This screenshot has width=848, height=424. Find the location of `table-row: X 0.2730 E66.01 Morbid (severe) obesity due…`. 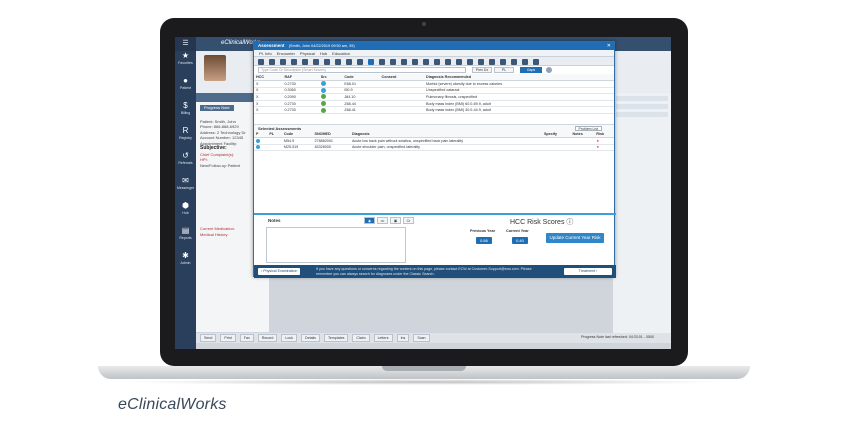

table-row: X 0.2730 E66.01 Morbid (severe) obesity due… is located at coordinates (434, 84).